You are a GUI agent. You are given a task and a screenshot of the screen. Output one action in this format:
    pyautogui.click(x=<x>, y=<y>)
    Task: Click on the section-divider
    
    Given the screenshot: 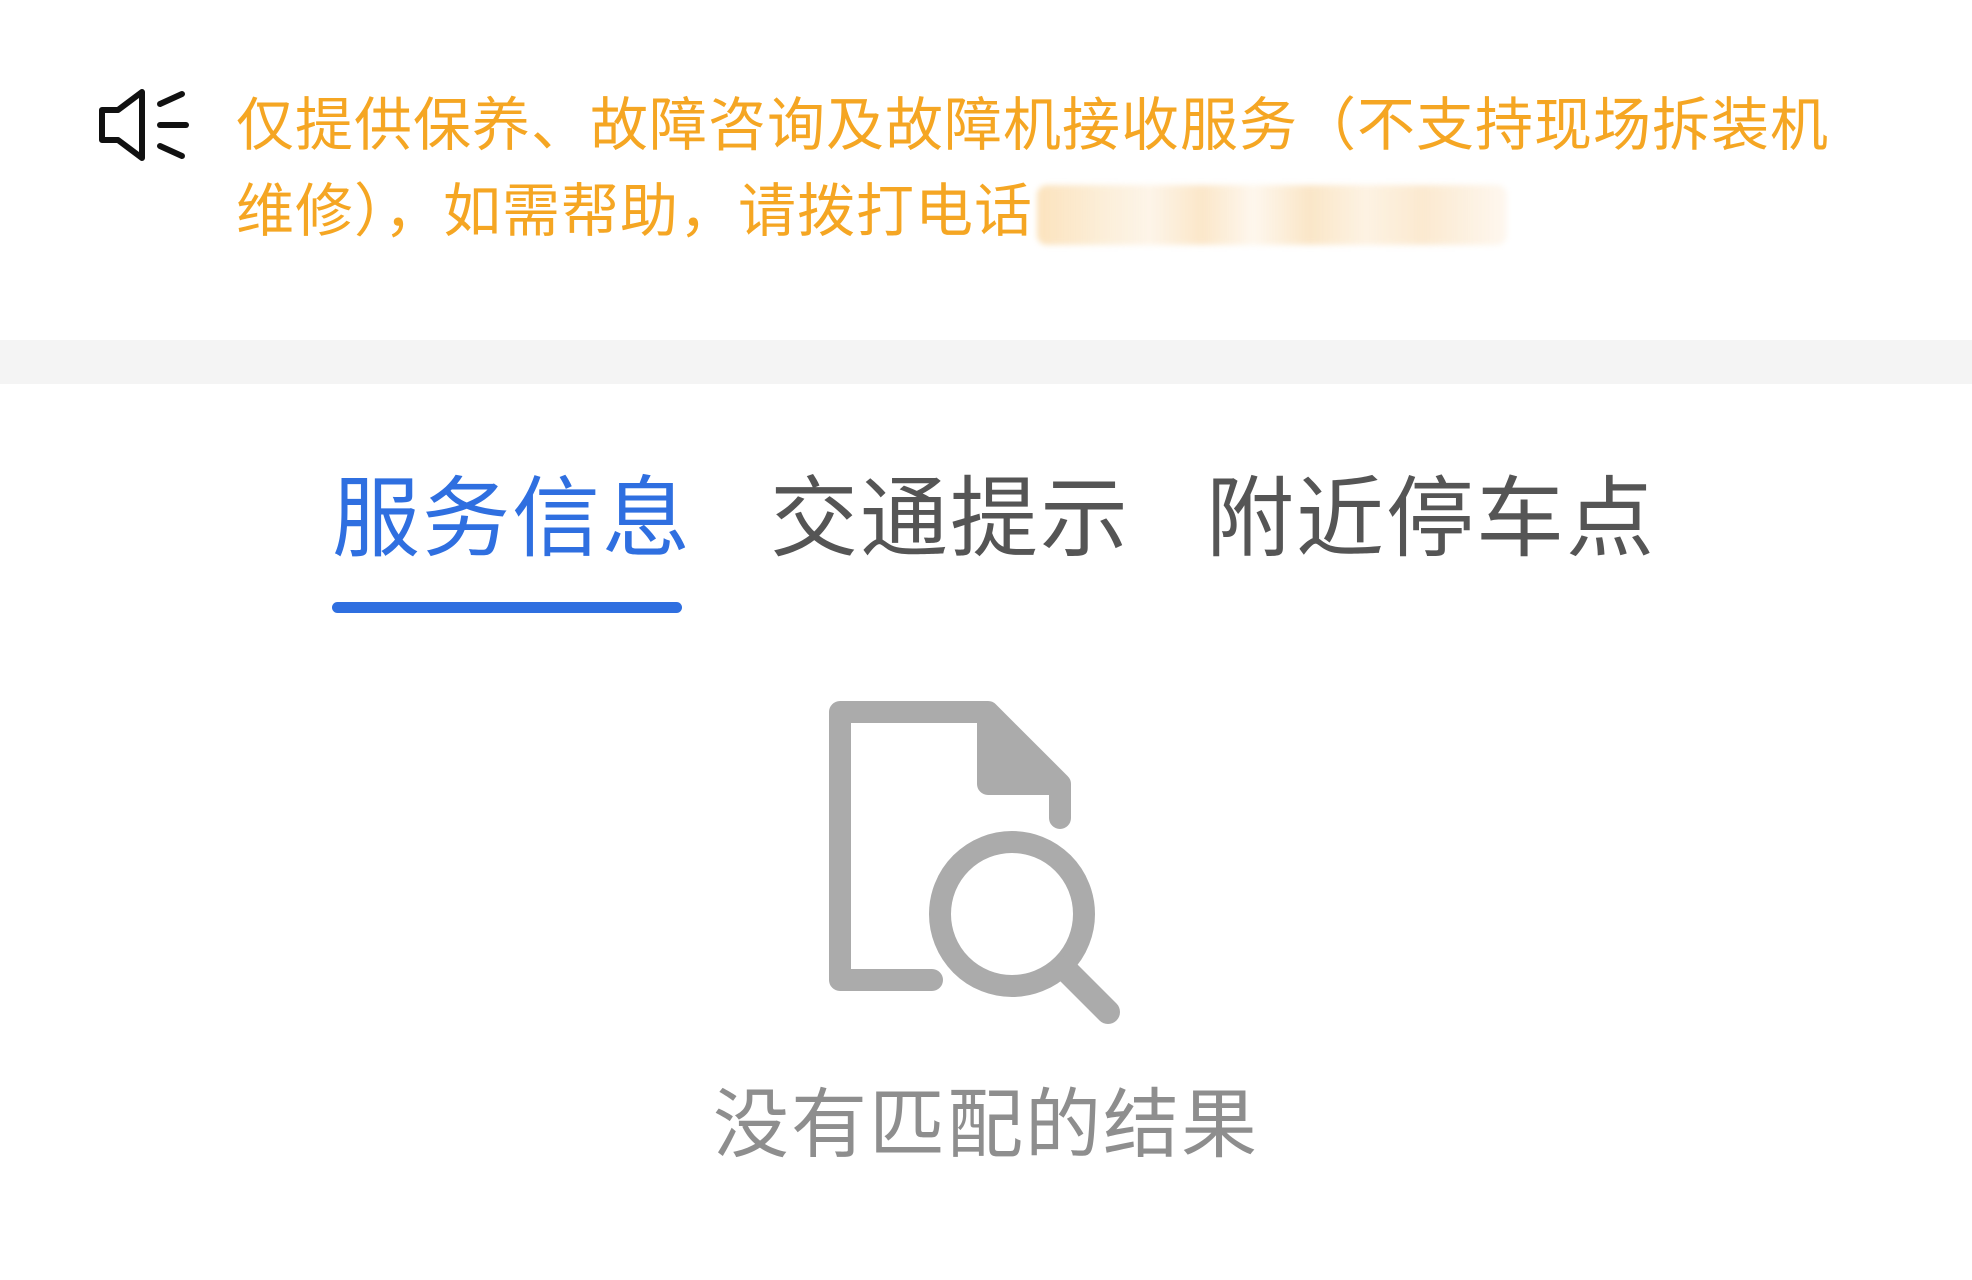 What is the action you would take?
    pyautogui.click(x=986, y=362)
    